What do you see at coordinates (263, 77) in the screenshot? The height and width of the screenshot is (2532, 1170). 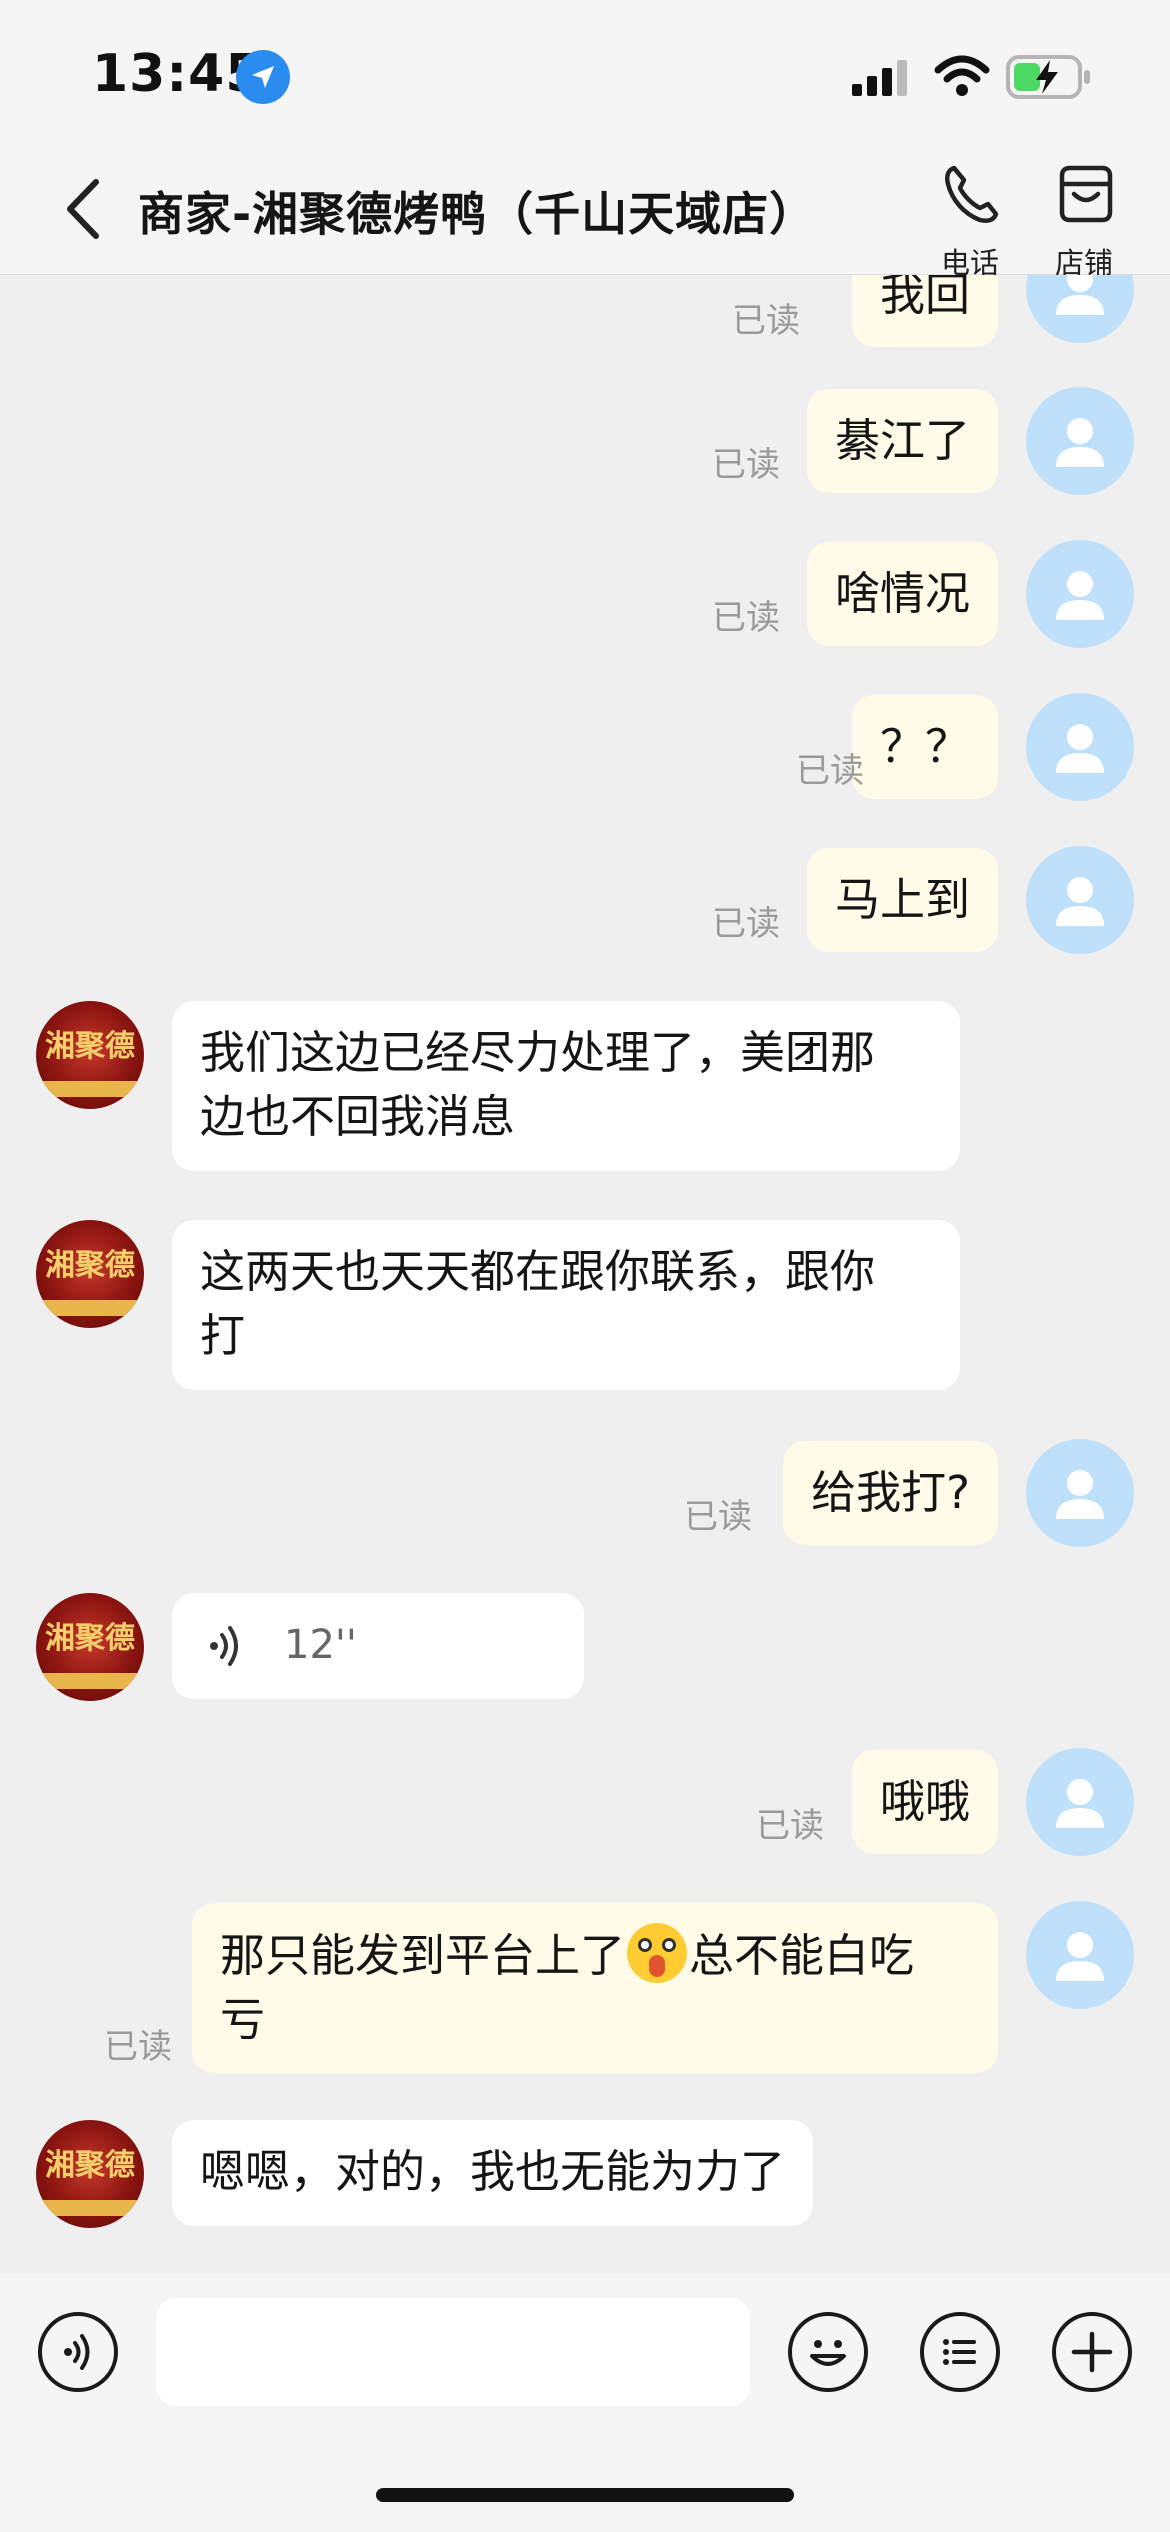 I see `location-arrow-icon` at bounding box center [263, 77].